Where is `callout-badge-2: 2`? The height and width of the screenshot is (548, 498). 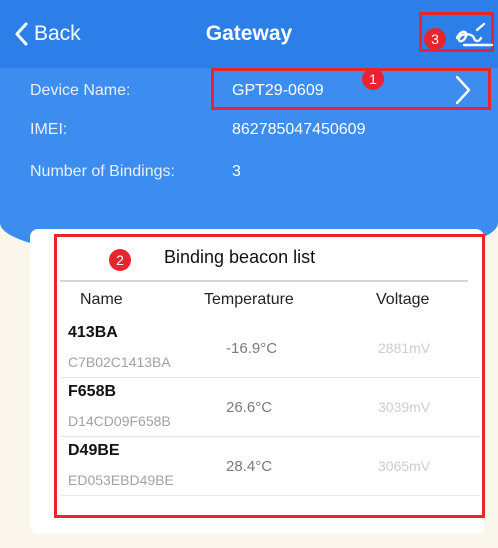
callout-badge-2: 2 is located at coordinates (120, 260).